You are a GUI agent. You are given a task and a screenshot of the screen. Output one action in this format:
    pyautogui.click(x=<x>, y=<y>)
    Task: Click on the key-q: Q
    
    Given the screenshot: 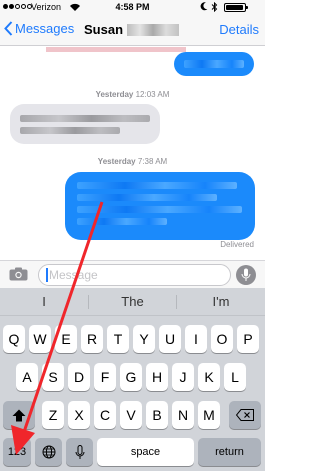 What is the action you would take?
    pyautogui.click(x=14, y=339)
    